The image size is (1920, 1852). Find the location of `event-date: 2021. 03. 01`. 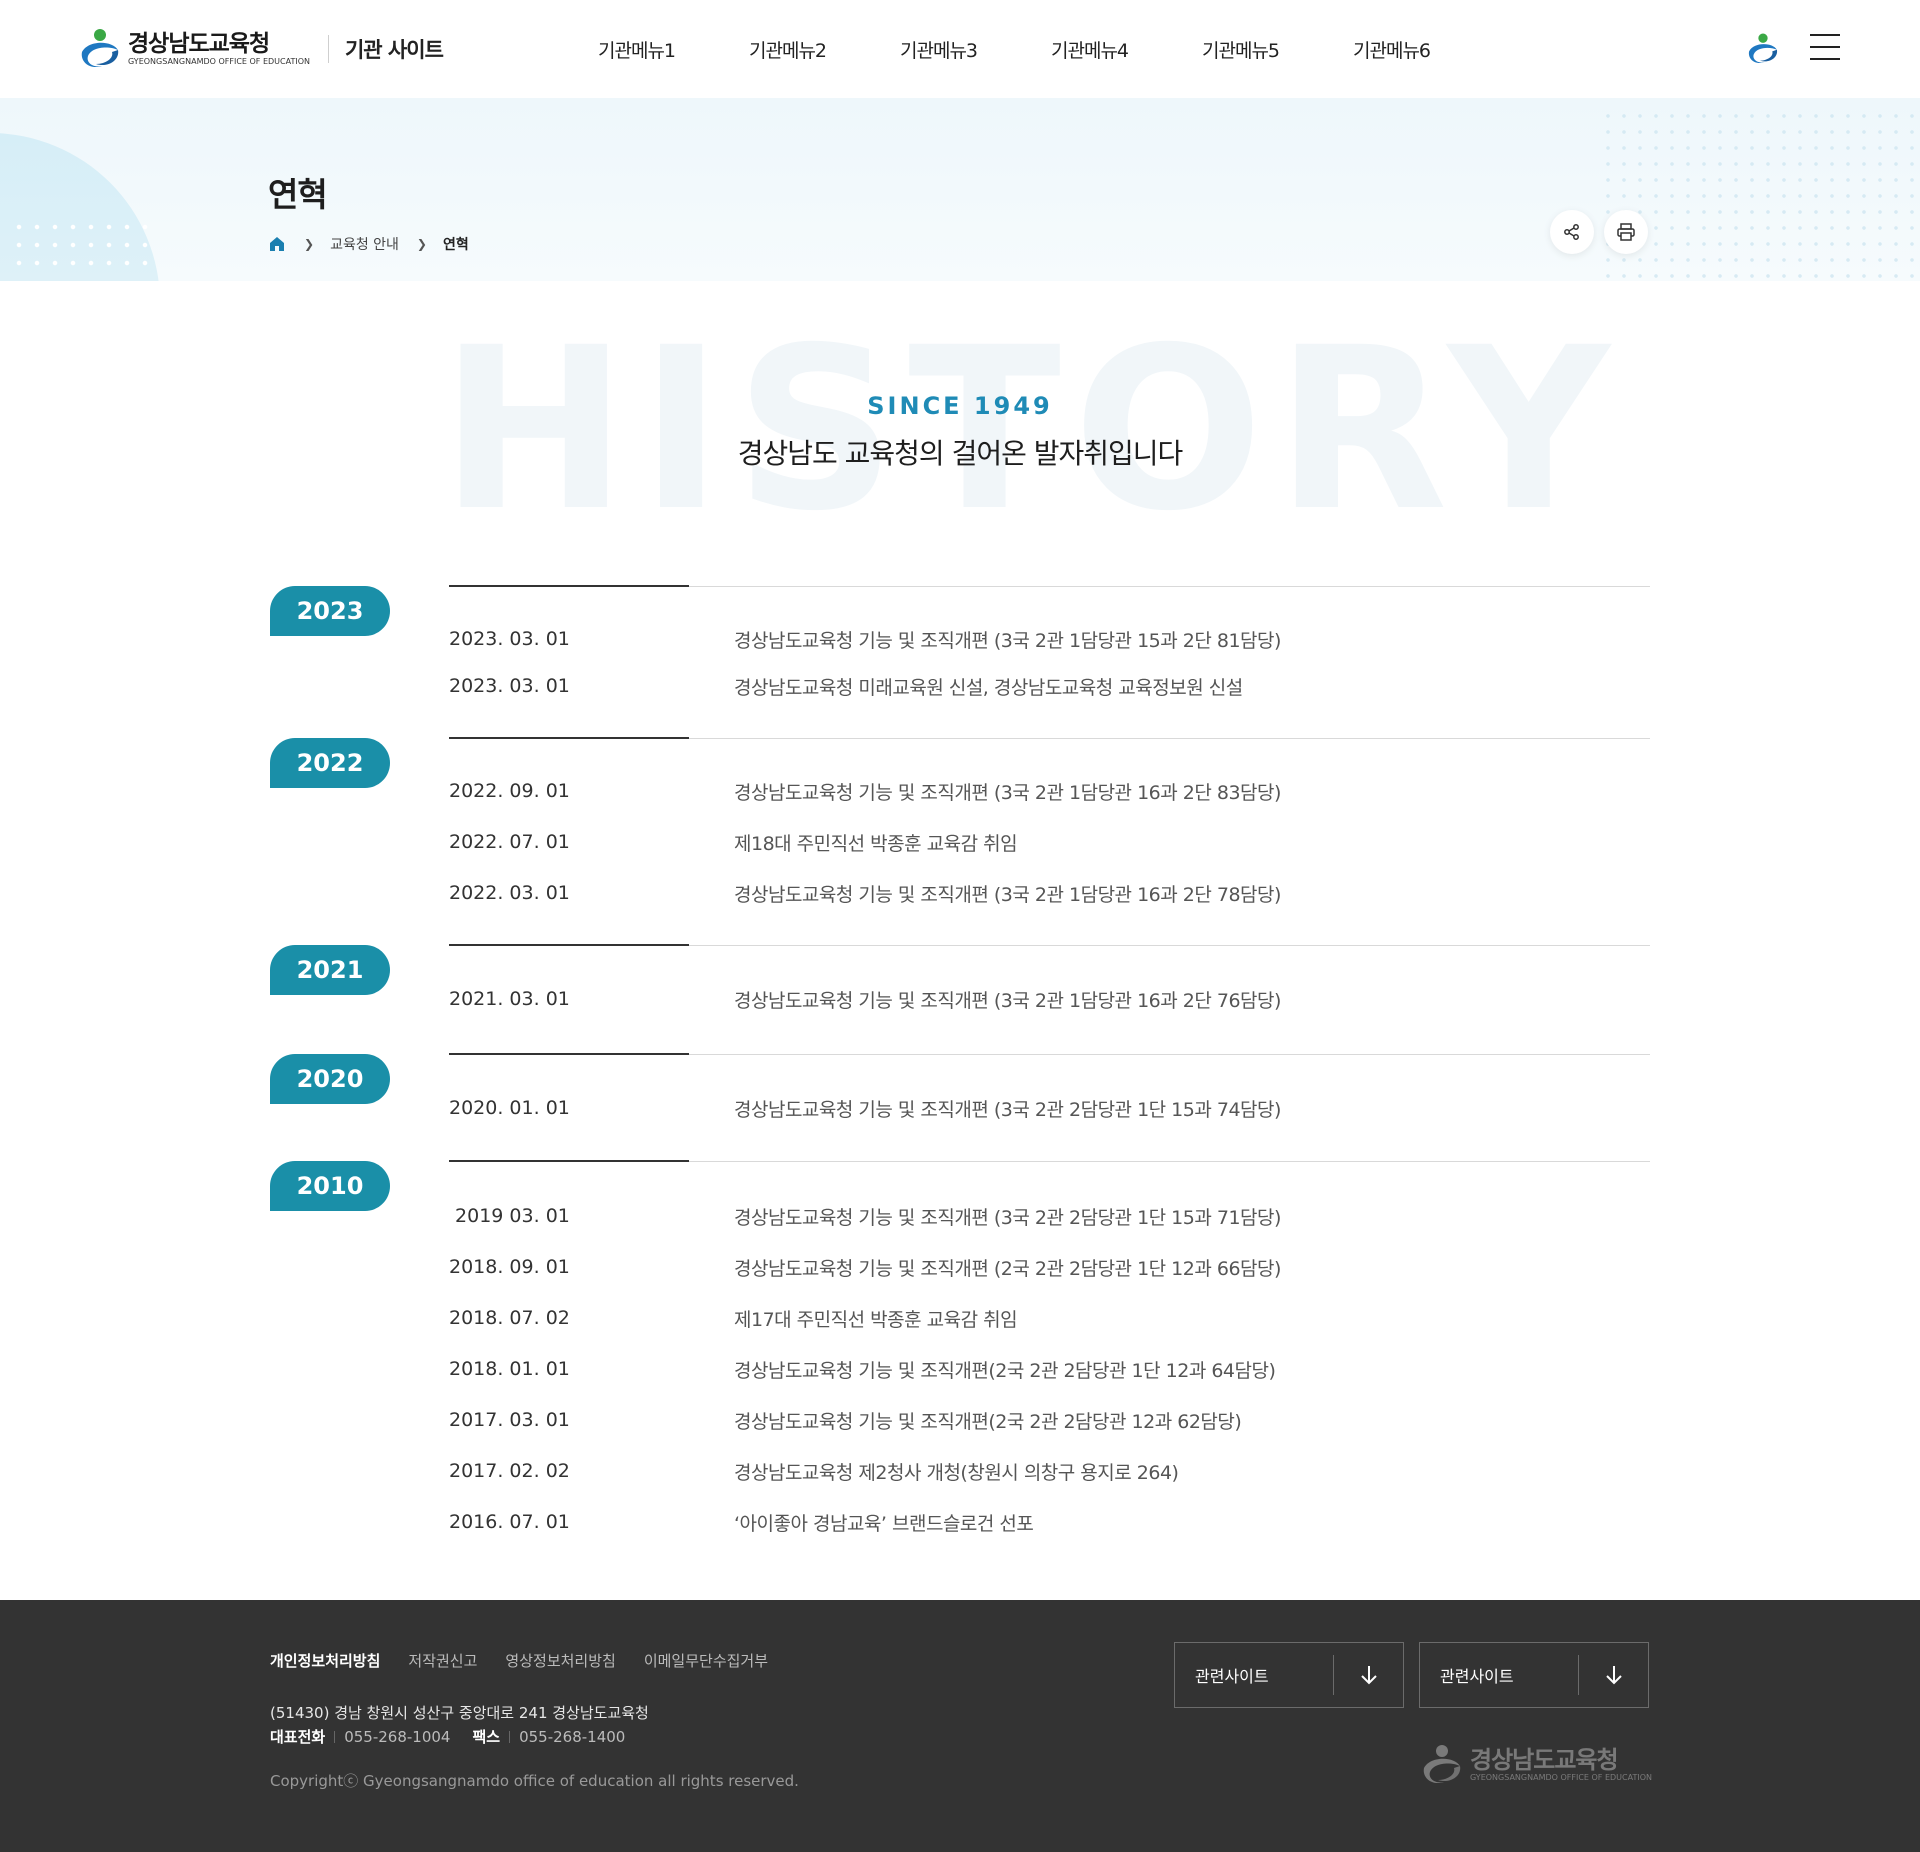

event-date: 2021. 03. 01 is located at coordinates (509, 999).